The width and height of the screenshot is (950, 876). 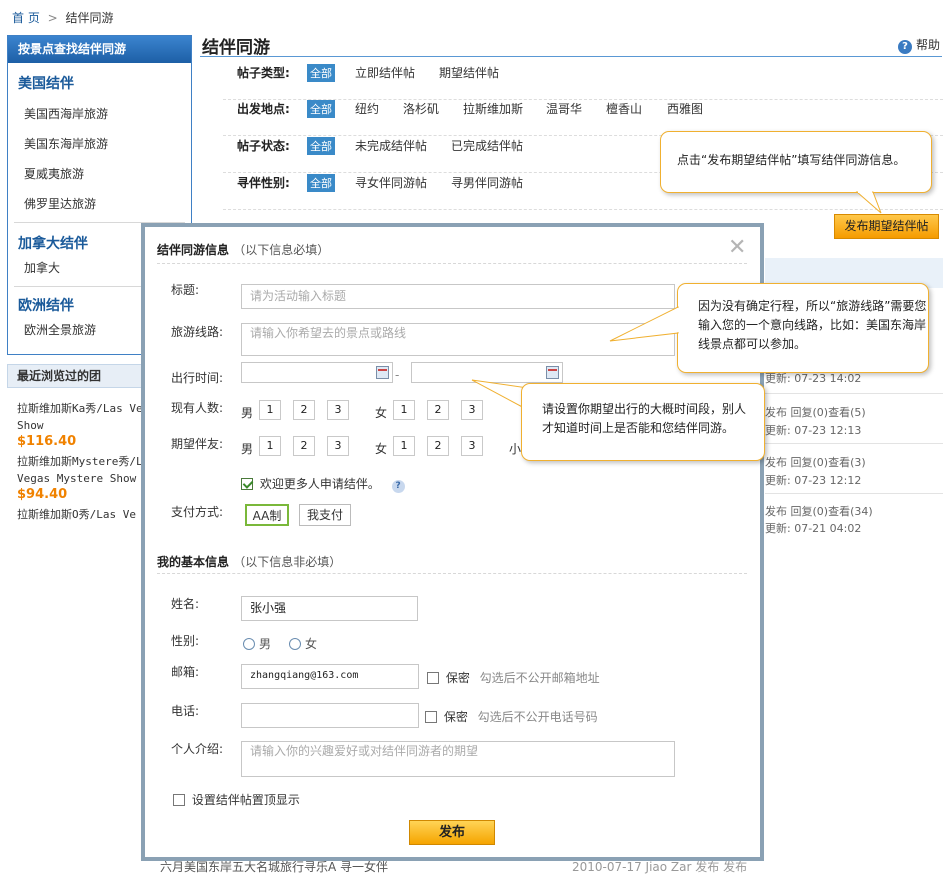 I want to click on date-tooltip-text: 请设置你期望出行的大概时间段，别人才知道时间上是否能和您结伴同游。, so click(x=644, y=418).